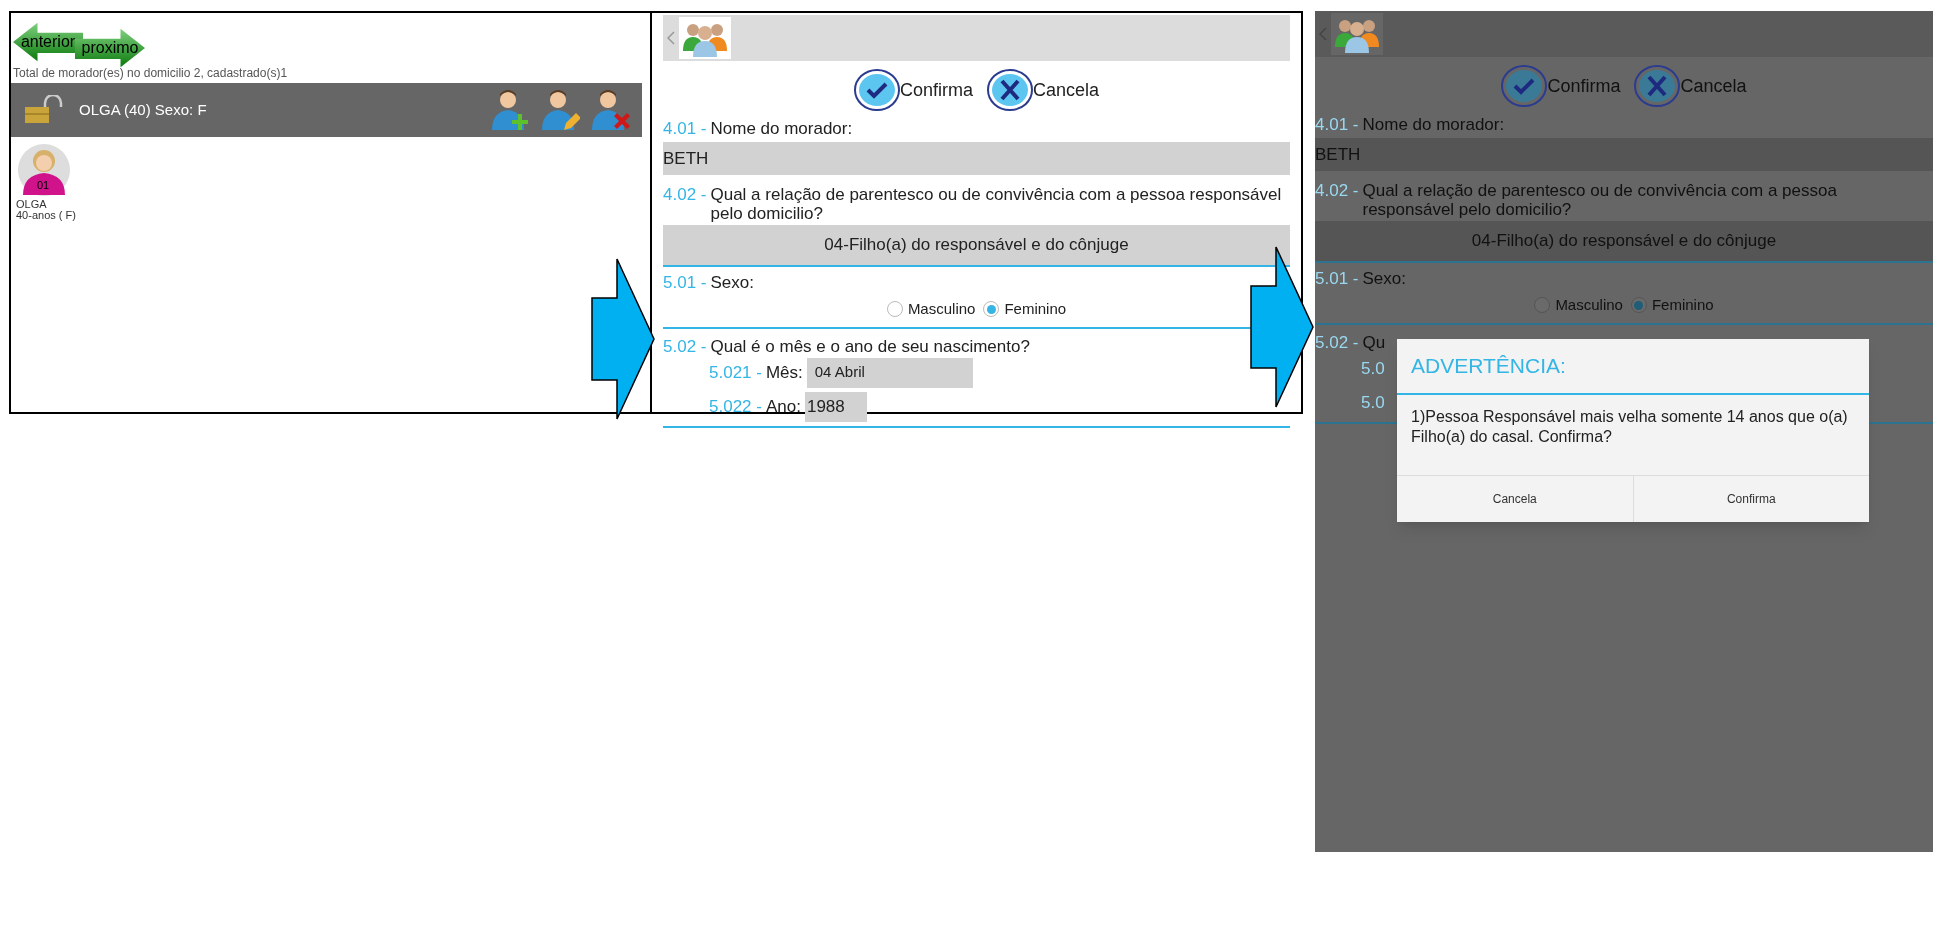  What do you see at coordinates (736, 372) in the screenshot?
I see `question-number: 5.021 -` at bounding box center [736, 372].